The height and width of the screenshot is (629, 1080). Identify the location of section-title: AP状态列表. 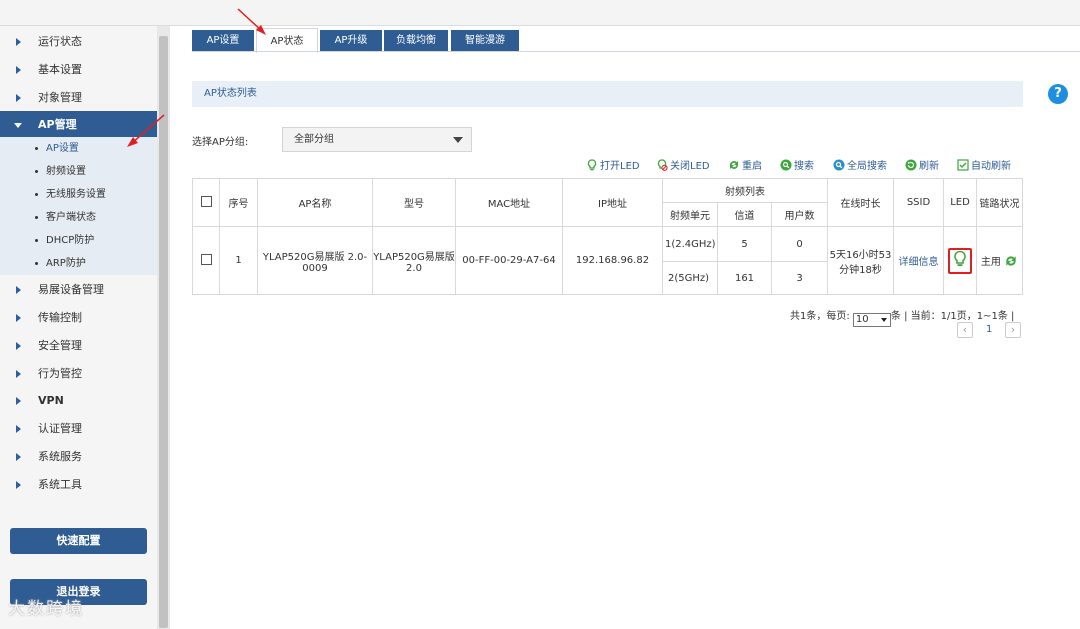
(607, 94).